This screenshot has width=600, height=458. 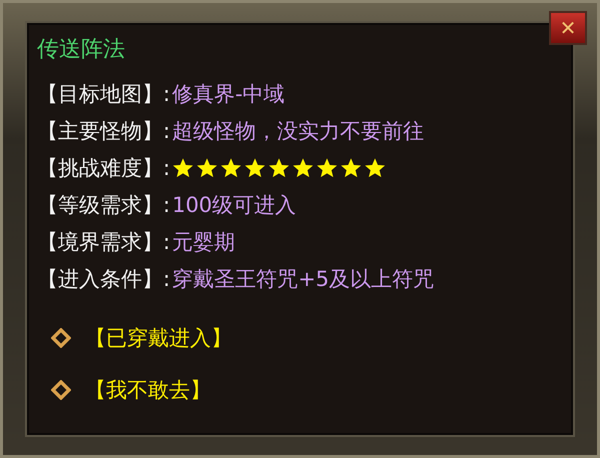 I want to click on field-label: 【进入条件】:, so click(x=103, y=279).